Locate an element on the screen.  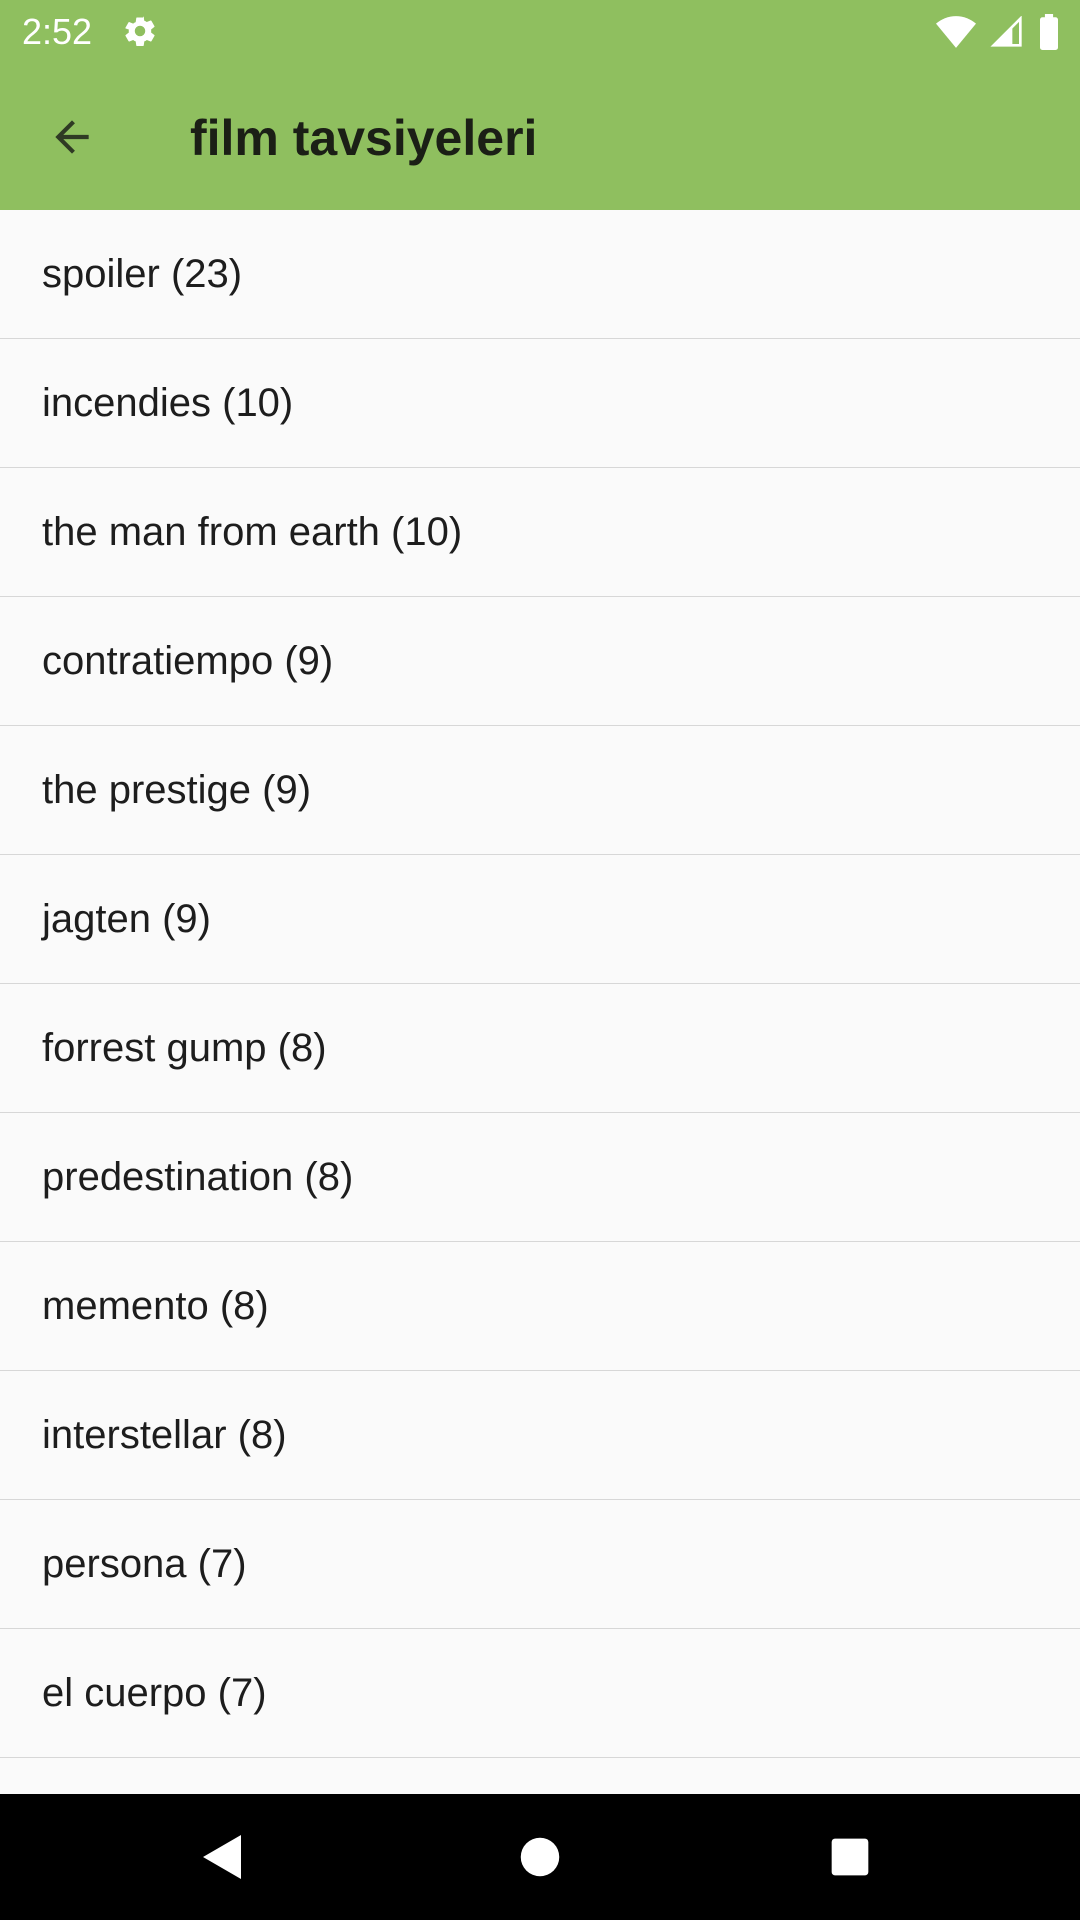
list-item-label: contratiempo (9) is located at coordinates (188, 661).